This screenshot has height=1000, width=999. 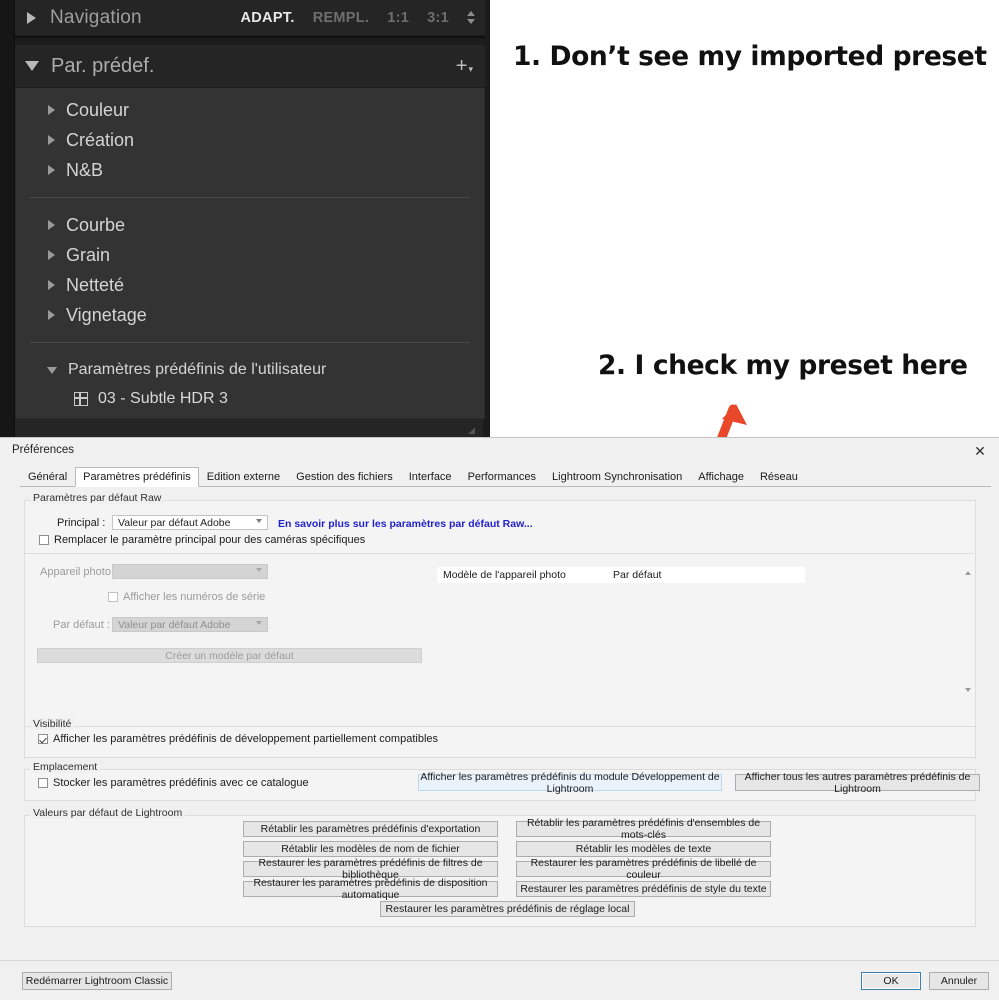 I want to click on restart-lightroom-button: Redémarrer Lightroom Classic, so click(x=97, y=981).